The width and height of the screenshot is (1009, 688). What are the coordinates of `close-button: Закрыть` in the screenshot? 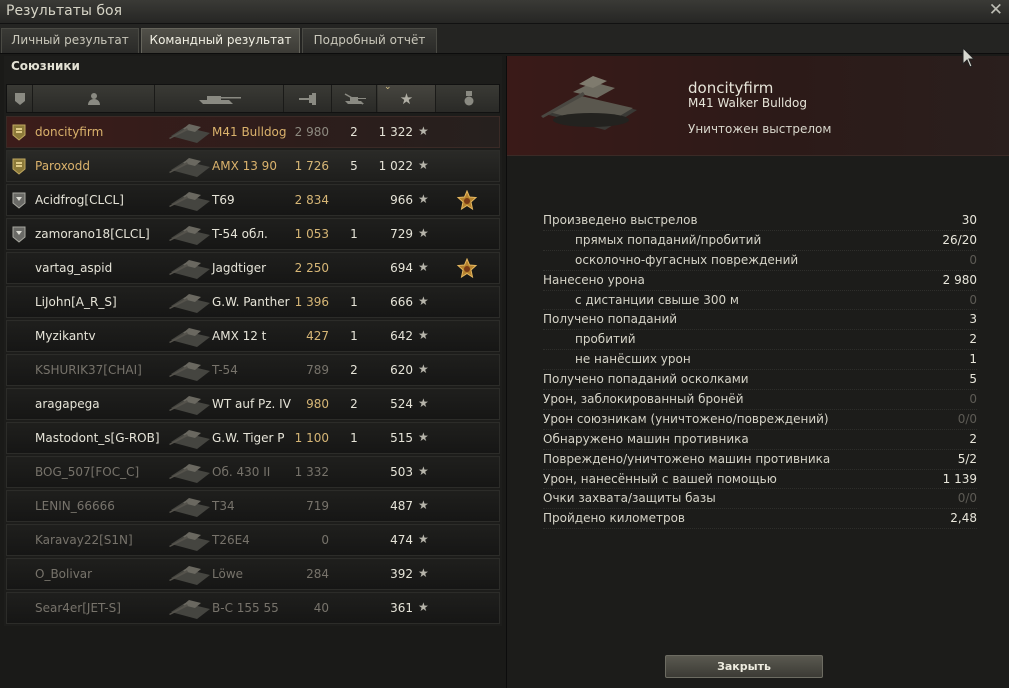 It's located at (744, 666).